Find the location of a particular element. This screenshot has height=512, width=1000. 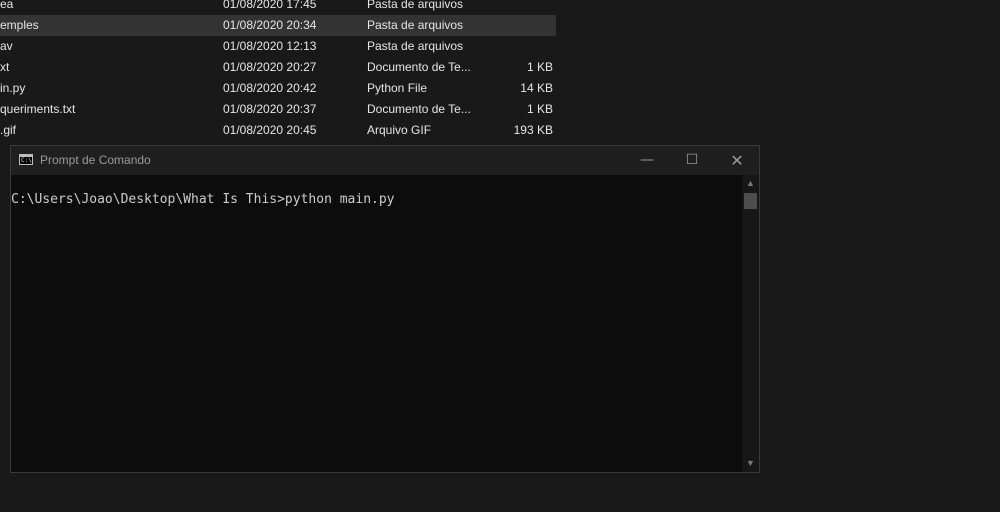

title-bar: C:\ Prompt de Comando — ☐ ✕ is located at coordinates (385, 160).